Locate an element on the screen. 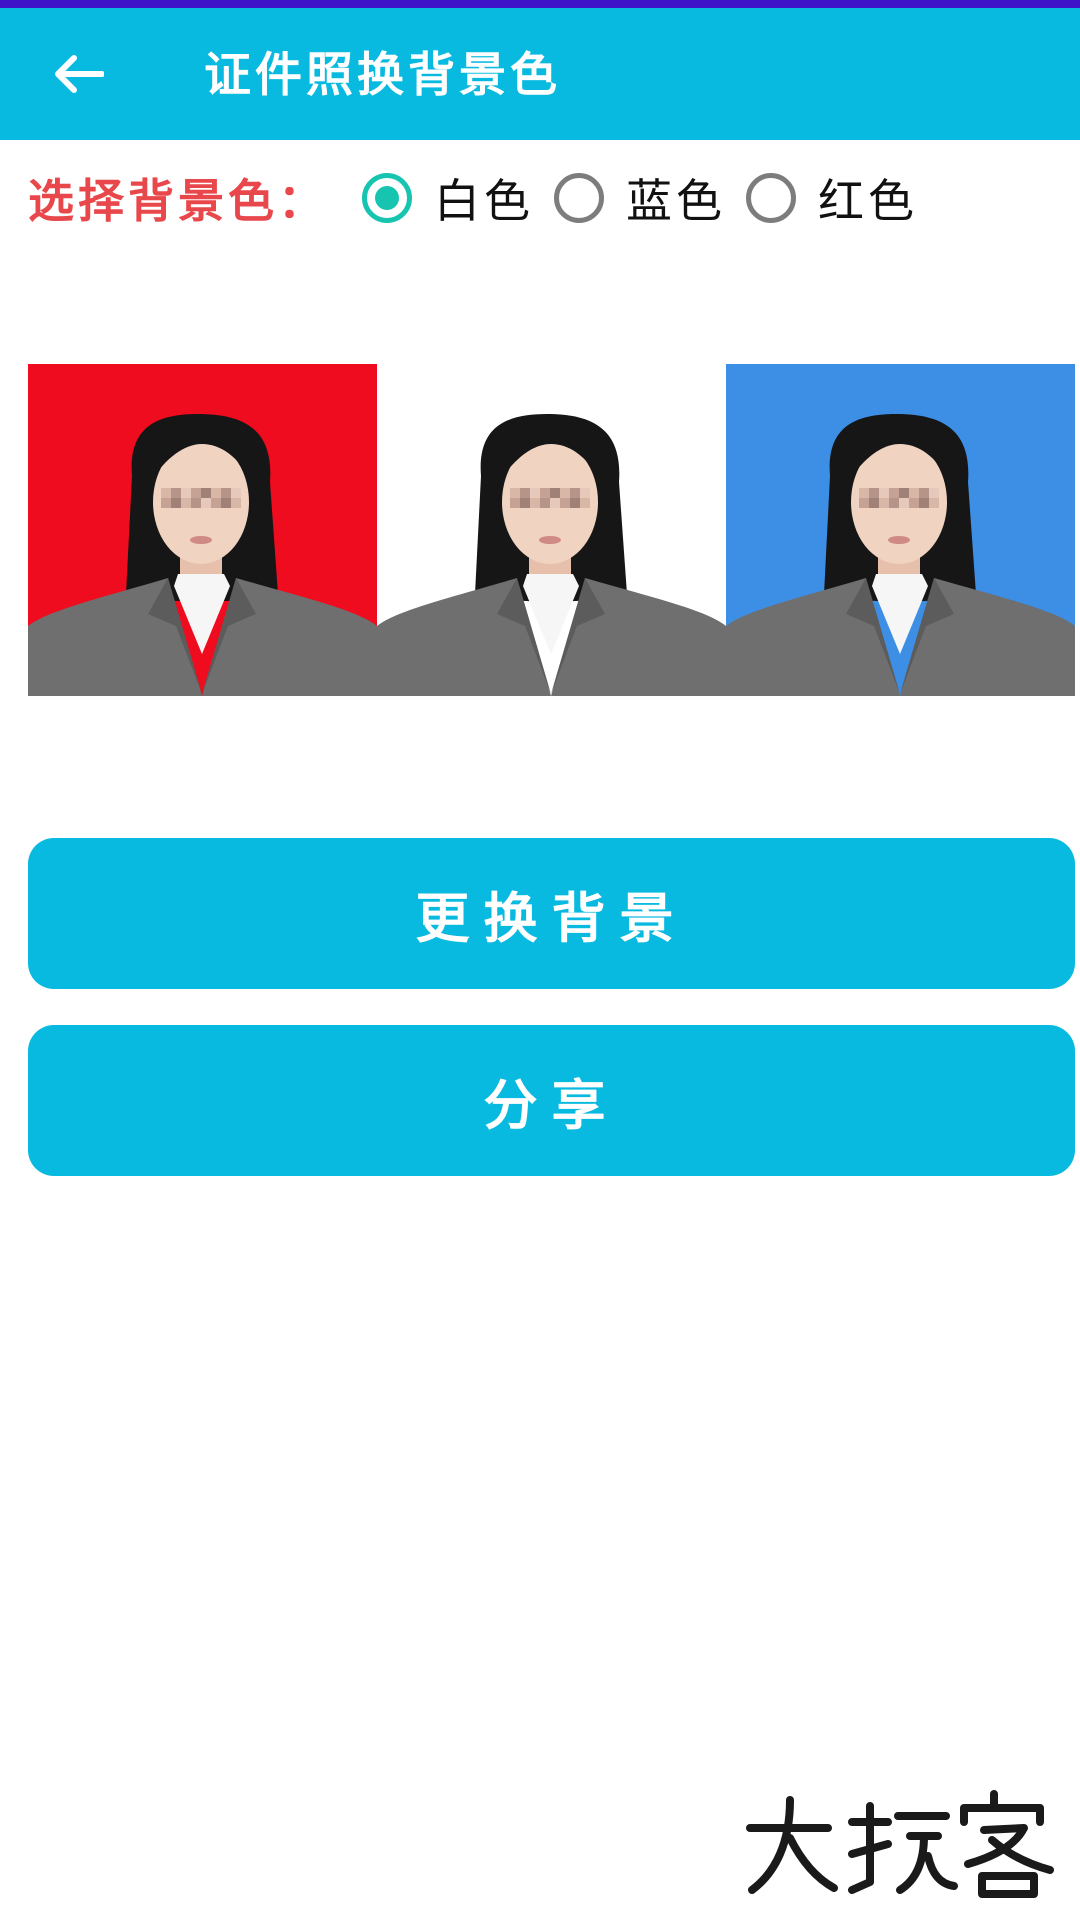 This screenshot has height=1920, width=1080. radio-option-white: 白色 is located at coordinates (448, 198).